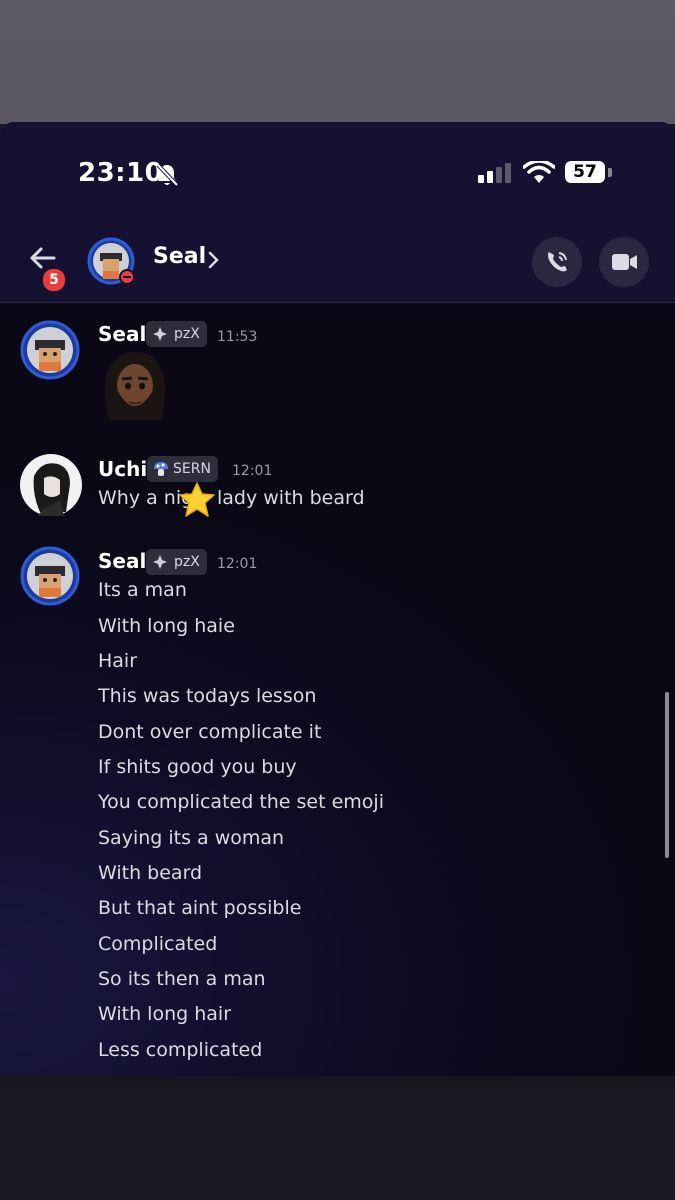  What do you see at coordinates (237, 337) in the screenshot?
I see `message-time: 11:53` at bounding box center [237, 337].